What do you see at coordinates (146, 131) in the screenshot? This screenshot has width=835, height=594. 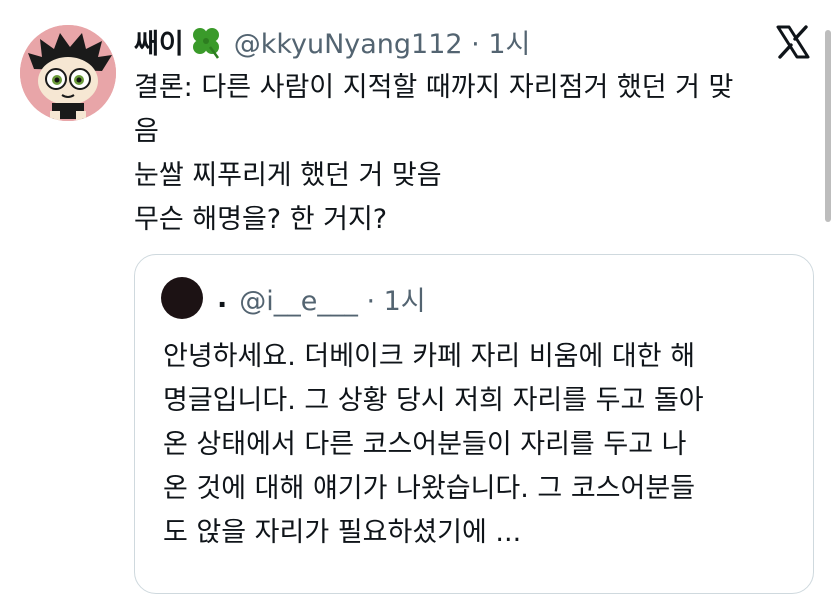 I see `tweet-text-line: 음` at bounding box center [146, 131].